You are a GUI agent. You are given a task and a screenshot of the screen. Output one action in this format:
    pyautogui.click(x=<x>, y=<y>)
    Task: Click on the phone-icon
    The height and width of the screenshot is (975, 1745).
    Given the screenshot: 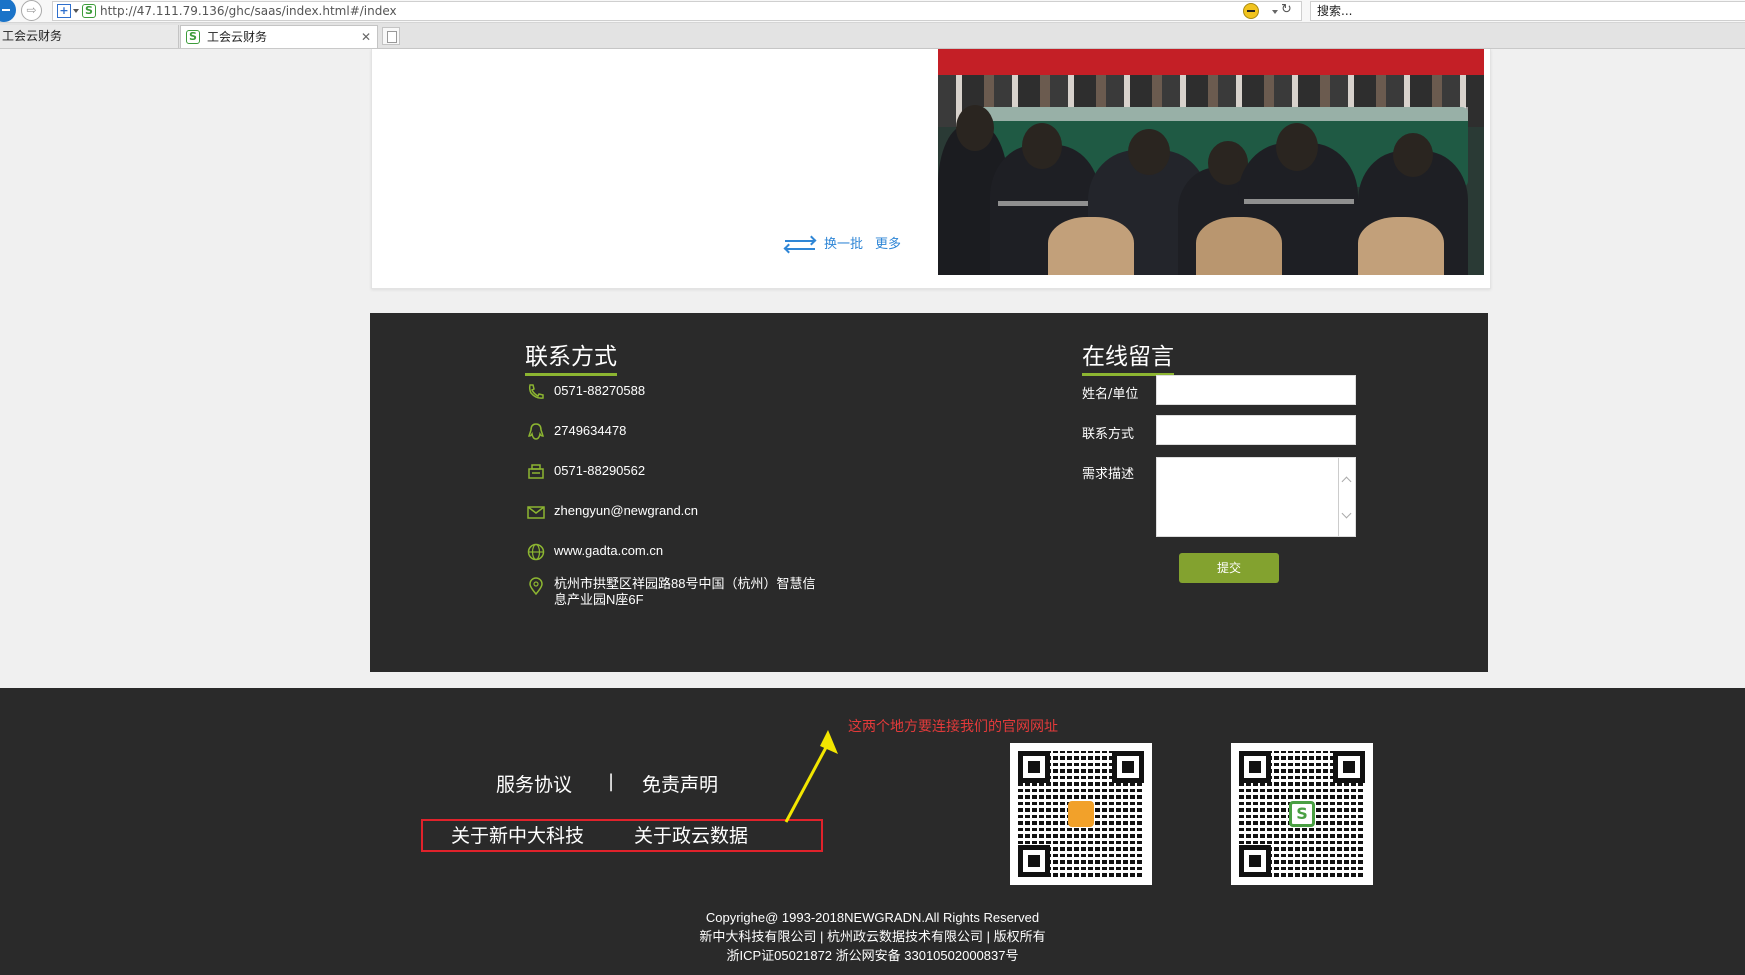 What is the action you would take?
    pyautogui.click(x=536, y=391)
    